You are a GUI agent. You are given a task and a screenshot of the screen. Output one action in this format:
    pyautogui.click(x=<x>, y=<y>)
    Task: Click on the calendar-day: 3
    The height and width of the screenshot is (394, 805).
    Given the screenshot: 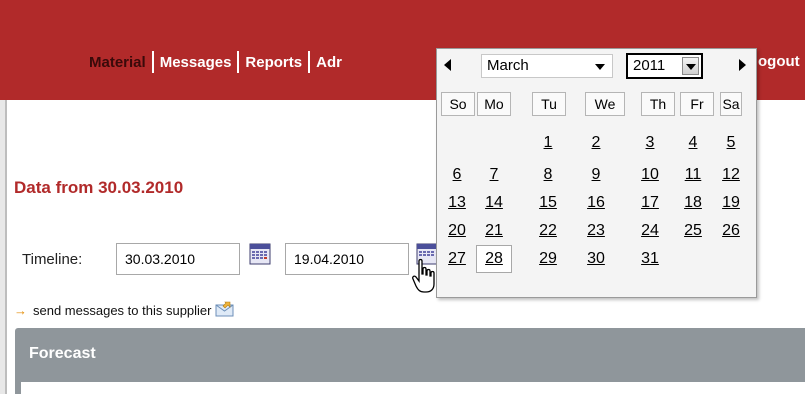 What is the action you would take?
    pyautogui.click(x=650, y=143)
    